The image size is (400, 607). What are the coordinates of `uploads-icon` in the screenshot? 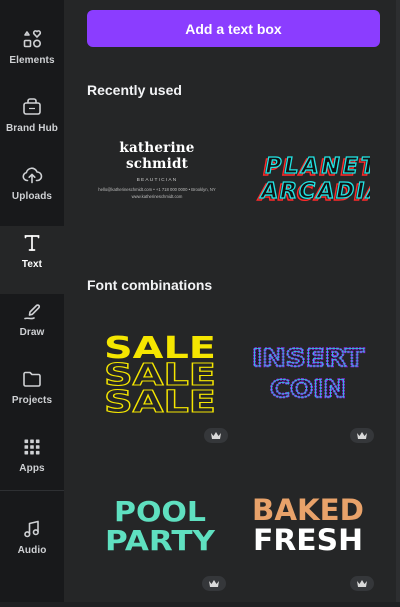 It's located at (32, 175).